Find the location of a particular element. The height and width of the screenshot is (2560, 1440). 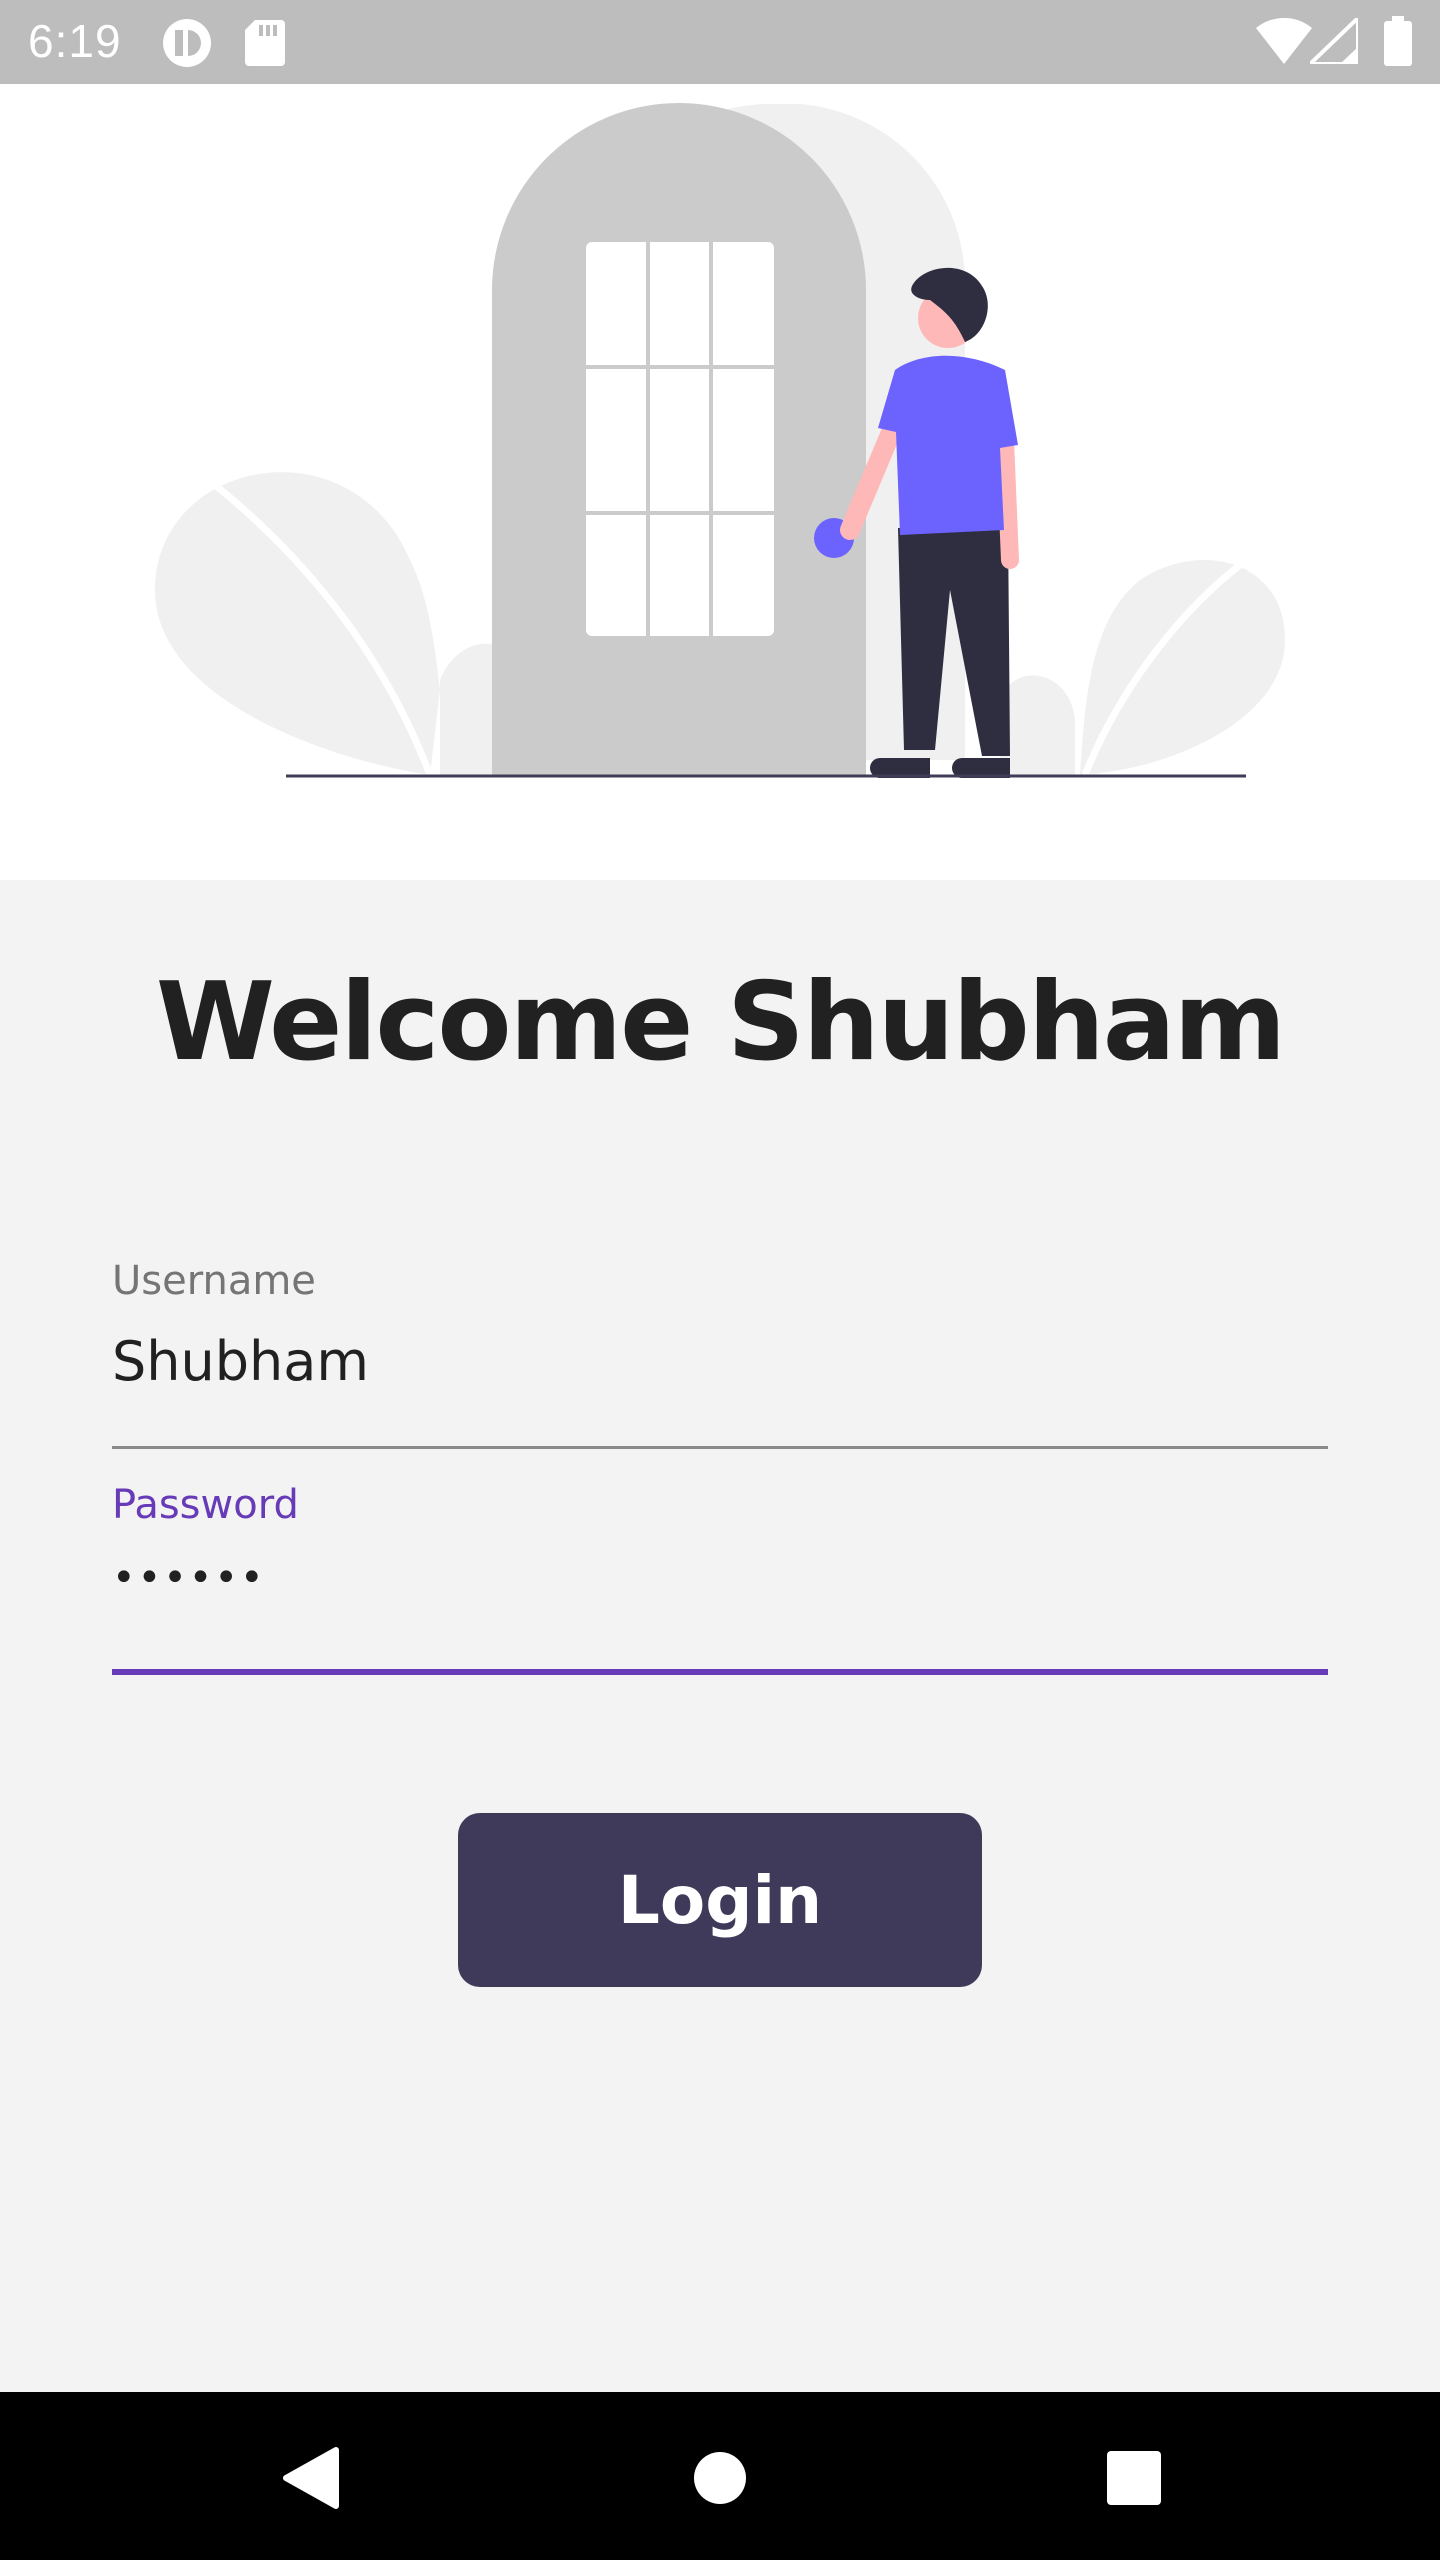

status-time: 6:19 is located at coordinates (75, 41).